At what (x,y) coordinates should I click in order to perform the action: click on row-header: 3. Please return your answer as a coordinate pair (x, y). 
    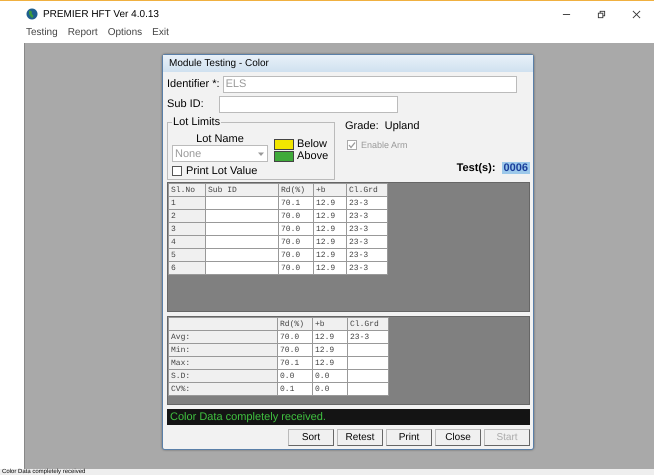
    Looking at the image, I should click on (187, 229).